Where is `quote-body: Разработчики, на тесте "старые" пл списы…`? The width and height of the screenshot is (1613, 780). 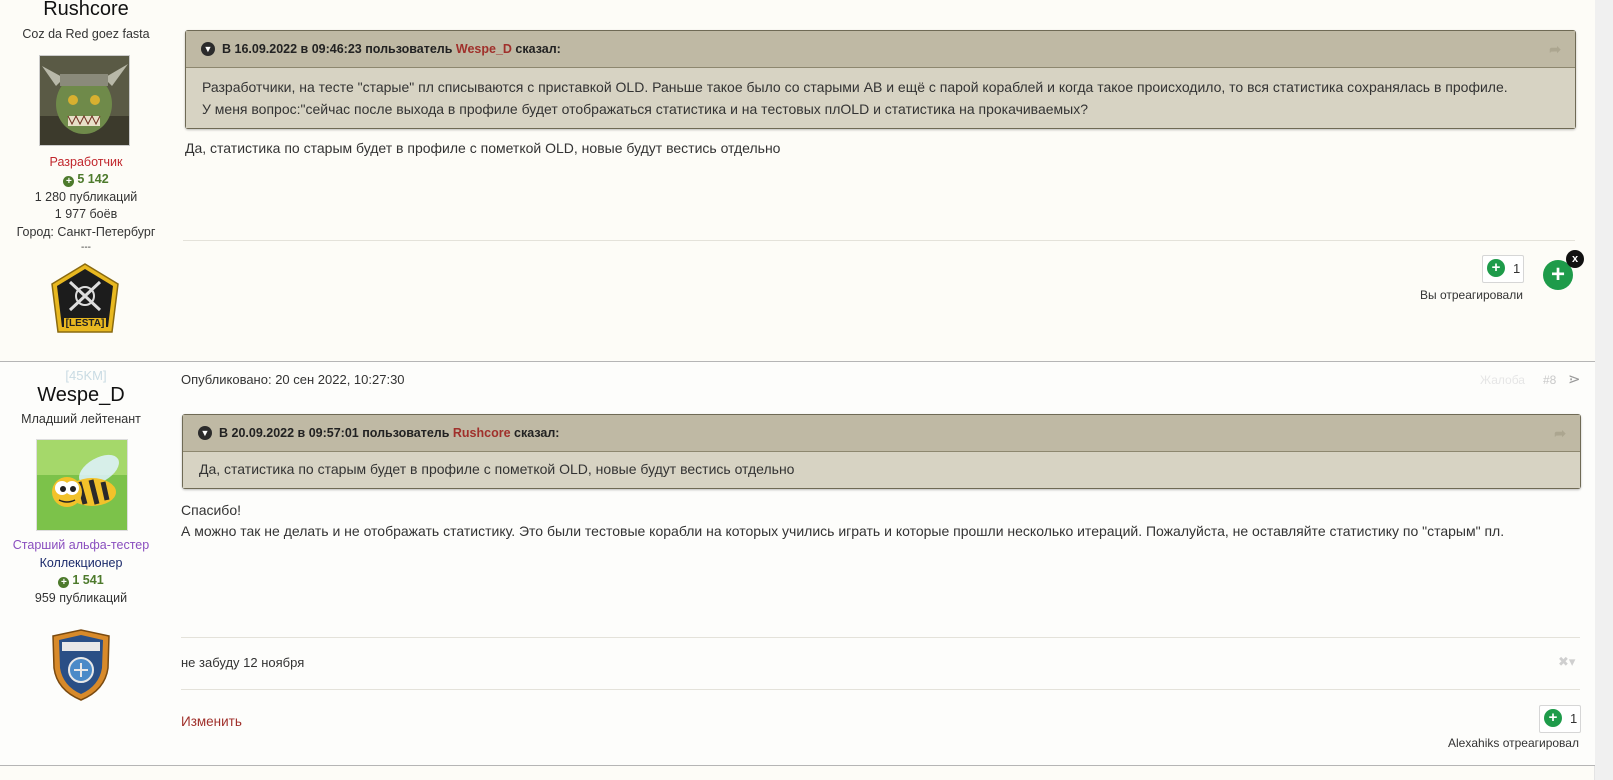 quote-body: Разработчики, на тесте "старые" пл списы… is located at coordinates (880, 98).